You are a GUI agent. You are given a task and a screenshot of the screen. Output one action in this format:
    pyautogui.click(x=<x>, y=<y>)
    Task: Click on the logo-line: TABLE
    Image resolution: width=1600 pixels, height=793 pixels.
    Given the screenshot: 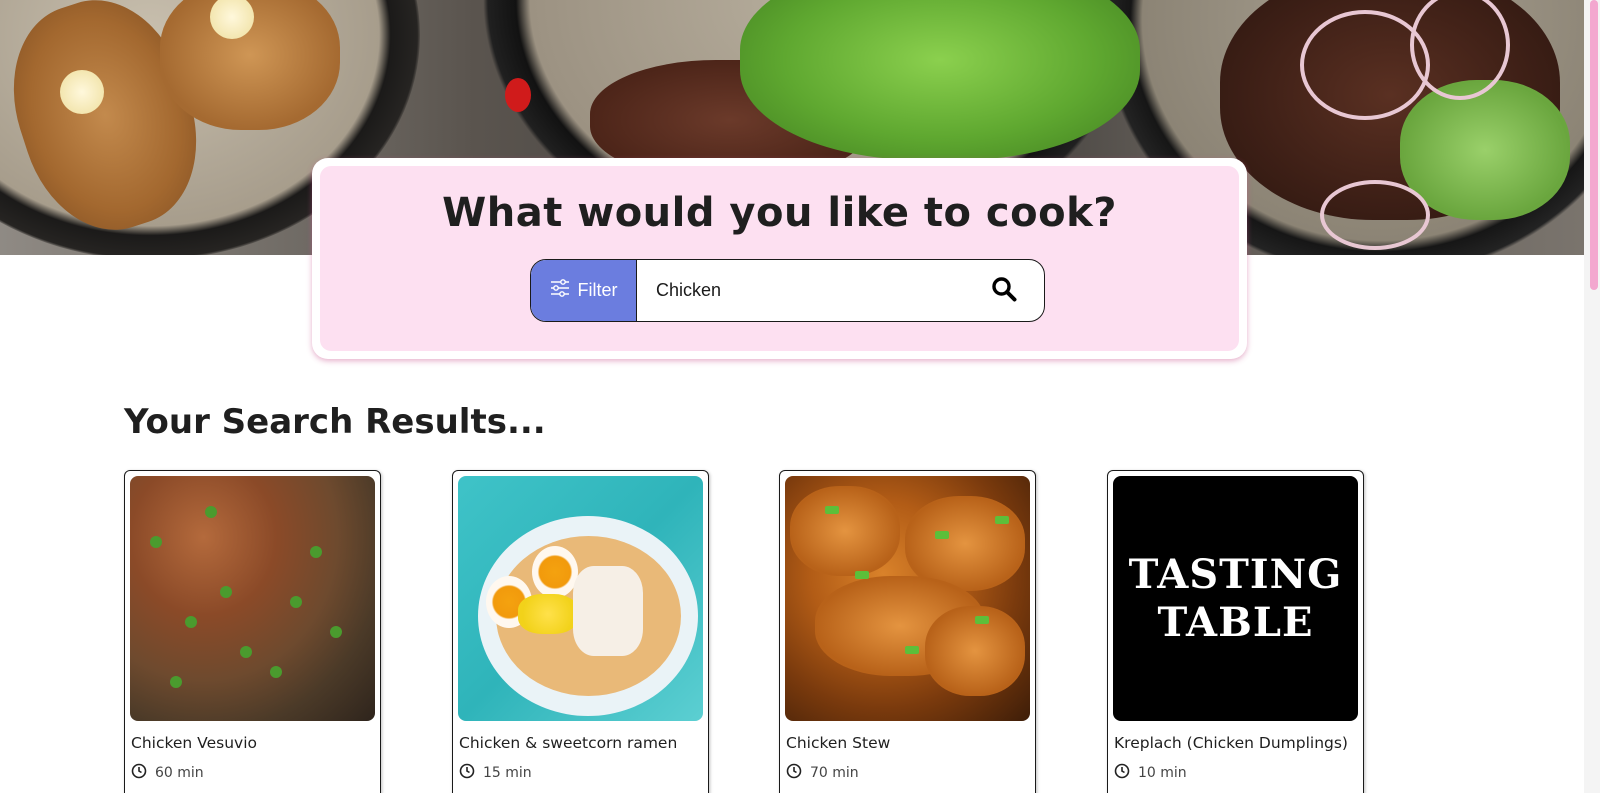 What is the action you would take?
    pyautogui.click(x=1235, y=622)
    